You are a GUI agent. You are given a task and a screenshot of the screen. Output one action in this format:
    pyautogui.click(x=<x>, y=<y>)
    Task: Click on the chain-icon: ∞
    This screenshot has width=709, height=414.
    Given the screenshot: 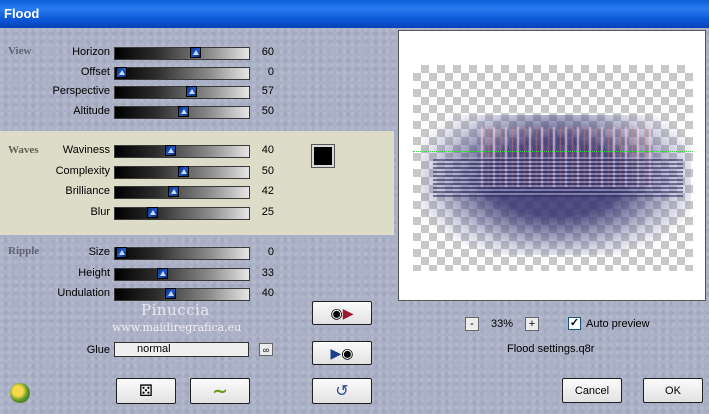 What is the action you would take?
    pyautogui.click(x=266, y=350)
    